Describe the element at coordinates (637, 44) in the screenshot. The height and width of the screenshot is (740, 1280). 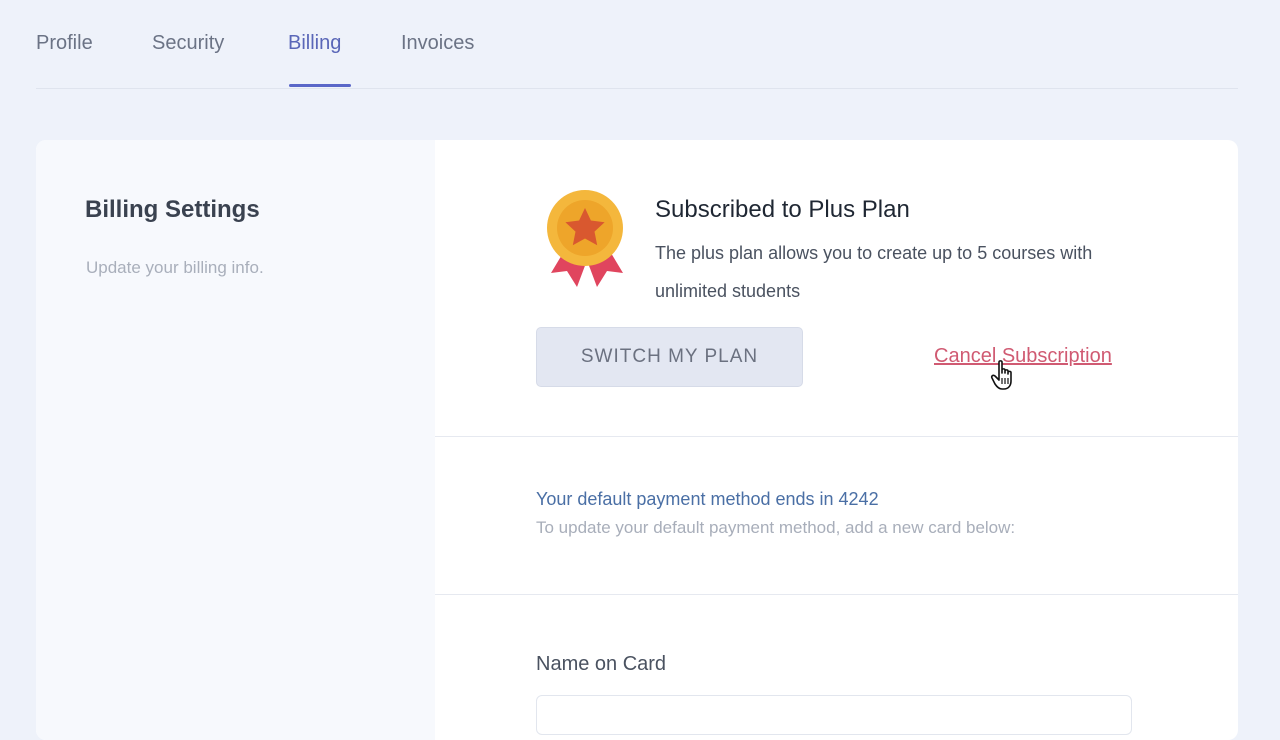
I see `settings-tabs: Profile Security Billing Invoices` at that location.